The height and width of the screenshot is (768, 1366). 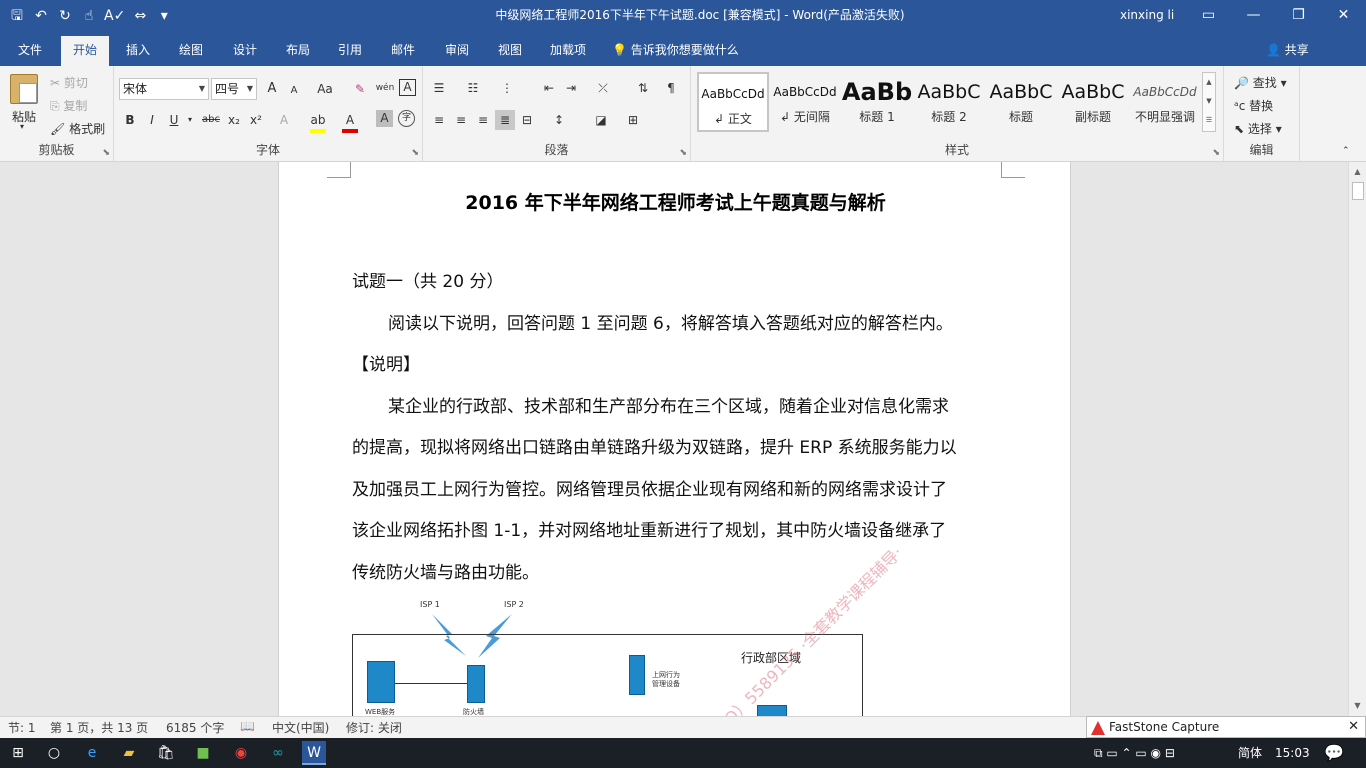 What do you see at coordinates (152, 120) in the screenshot?
I see `italic-button: I` at bounding box center [152, 120].